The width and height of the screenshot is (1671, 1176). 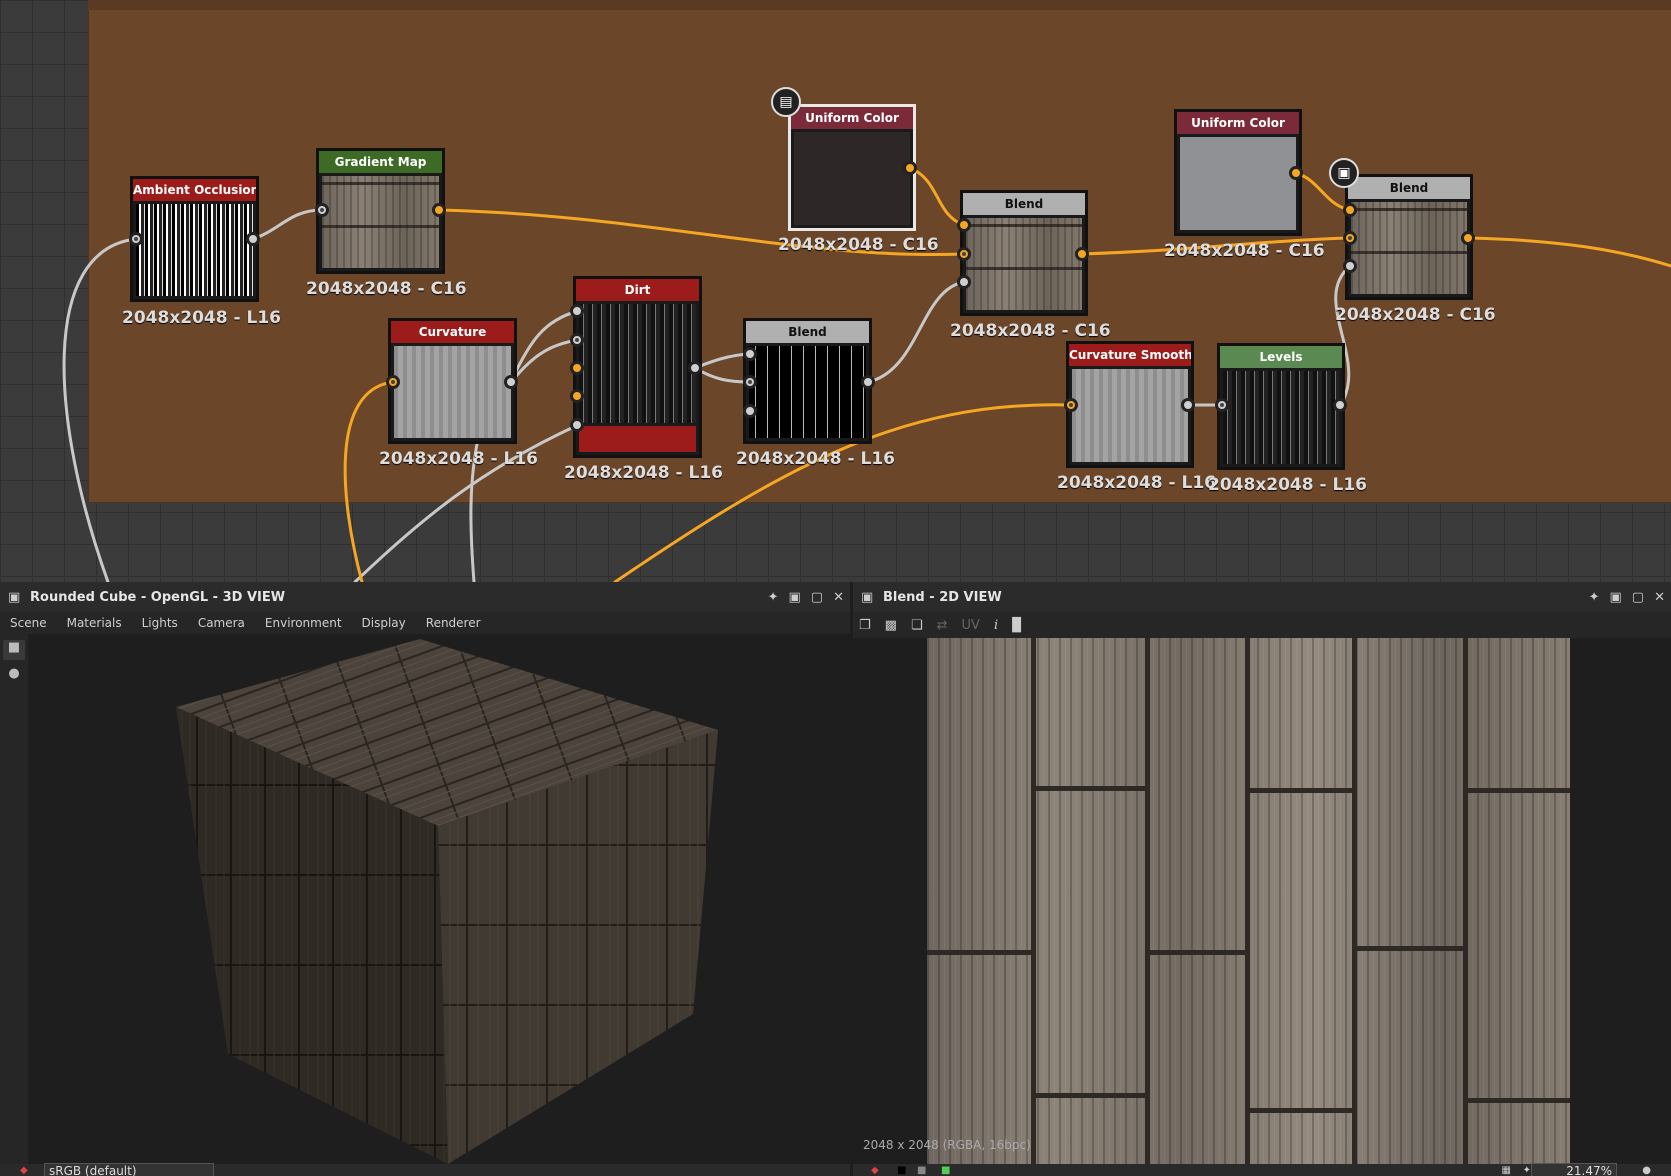 What do you see at coordinates (1024, 253) in the screenshot?
I see `node-blend-2: Blend` at bounding box center [1024, 253].